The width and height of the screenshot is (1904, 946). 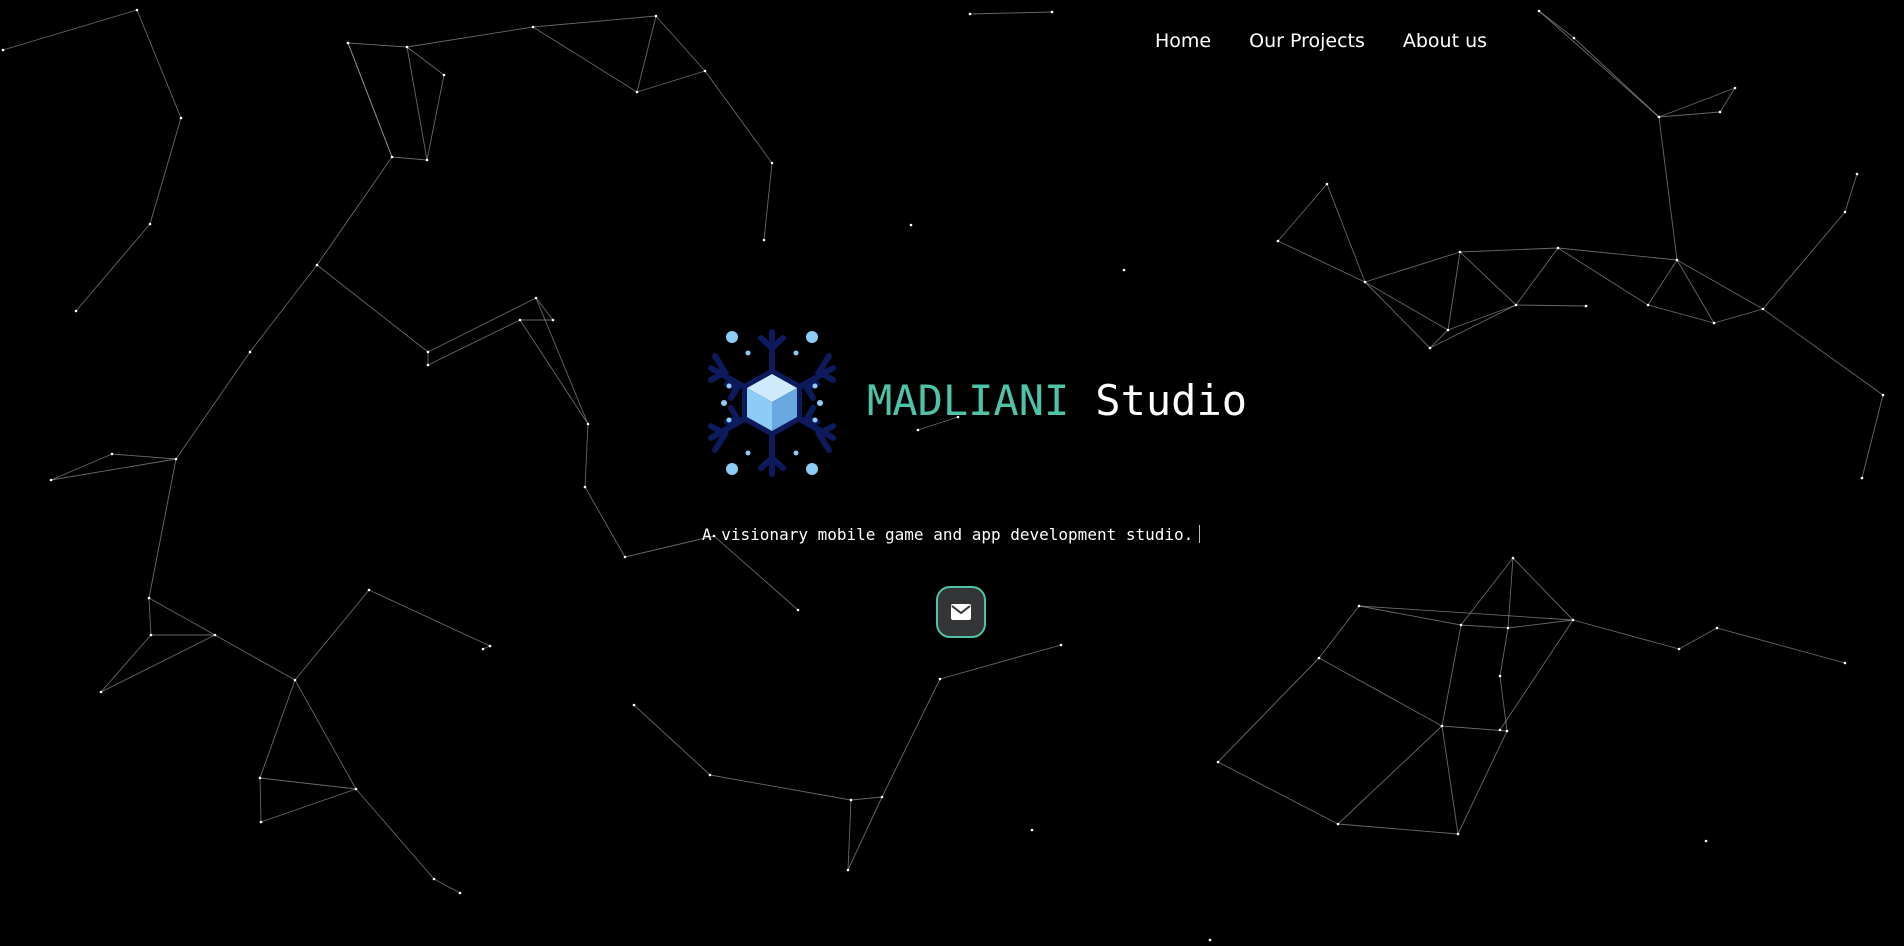 I want to click on hero-section: MADLIANI Studio, so click(x=983, y=406).